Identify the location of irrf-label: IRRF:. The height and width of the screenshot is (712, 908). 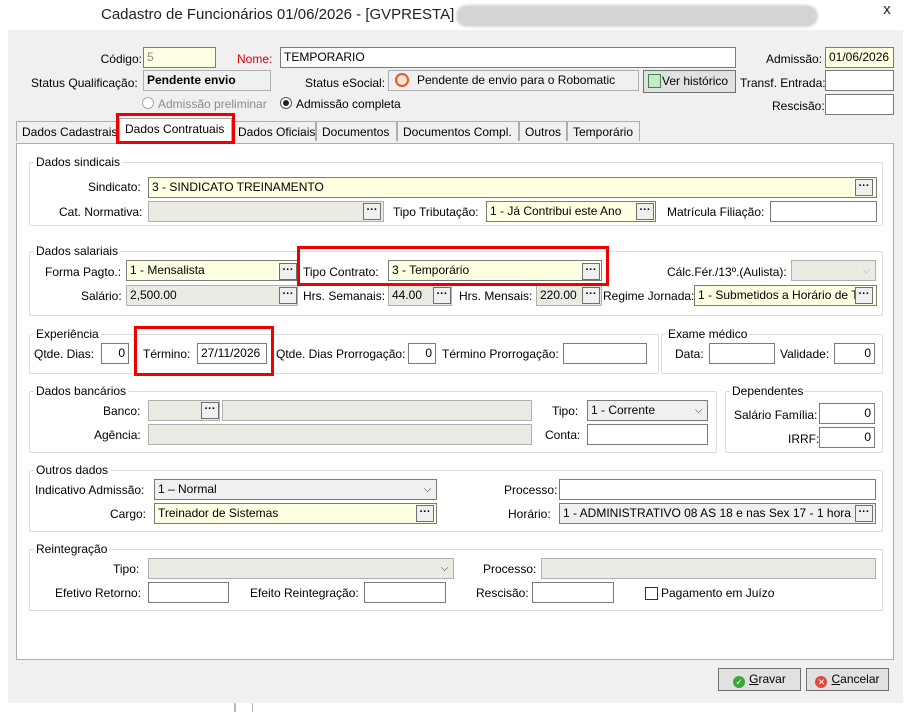
(804, 439).